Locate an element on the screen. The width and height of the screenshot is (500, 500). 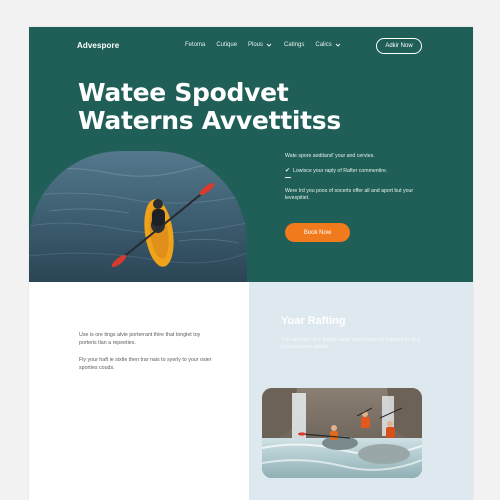
main-nav: Fetoma Cutique Plous Catings Calics is located at coordinates (263, 45).